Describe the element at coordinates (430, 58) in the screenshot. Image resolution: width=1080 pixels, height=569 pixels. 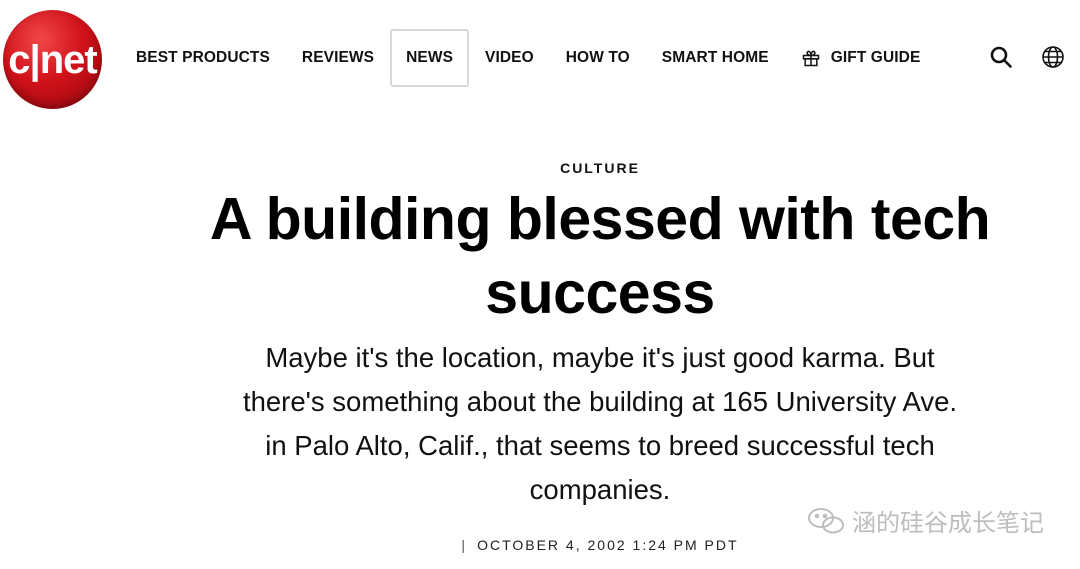
I see `nav-news: NEWS` at that location.